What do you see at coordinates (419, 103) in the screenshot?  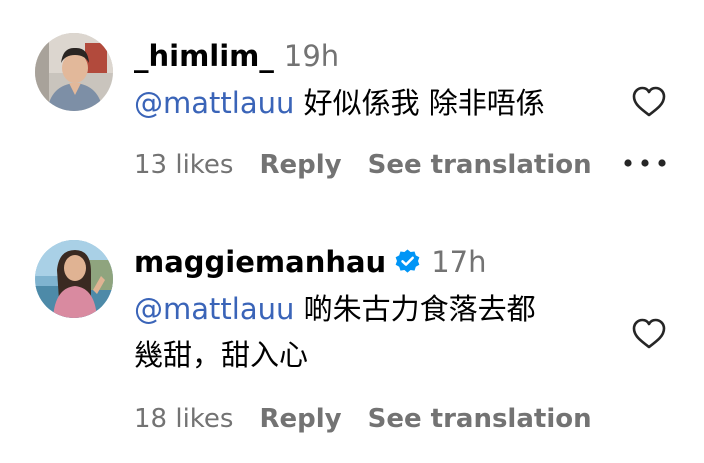 I see `comment-line: 好似係我 除非唔係` at bounding box center [419, 103].